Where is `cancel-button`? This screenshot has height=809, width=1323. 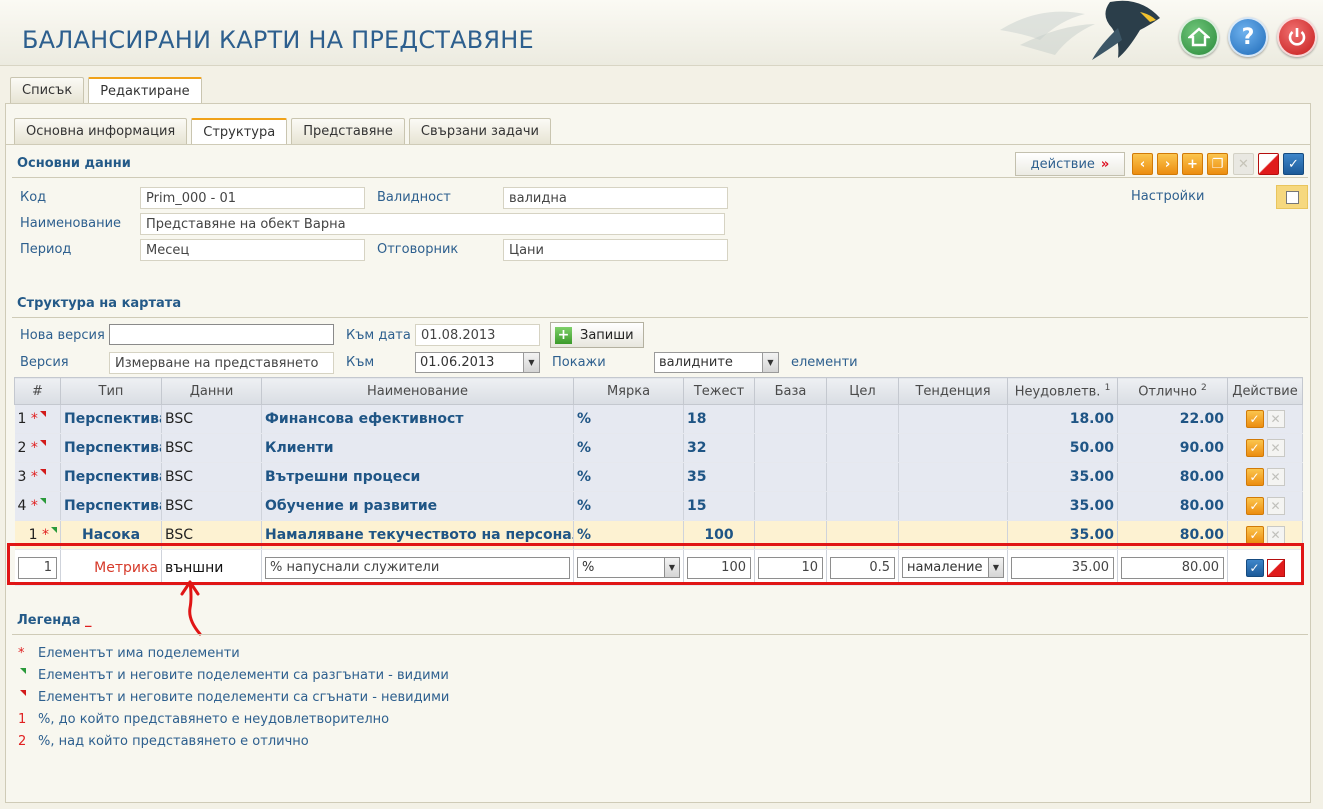
cancel-button is located at coordinates (1268, 164).